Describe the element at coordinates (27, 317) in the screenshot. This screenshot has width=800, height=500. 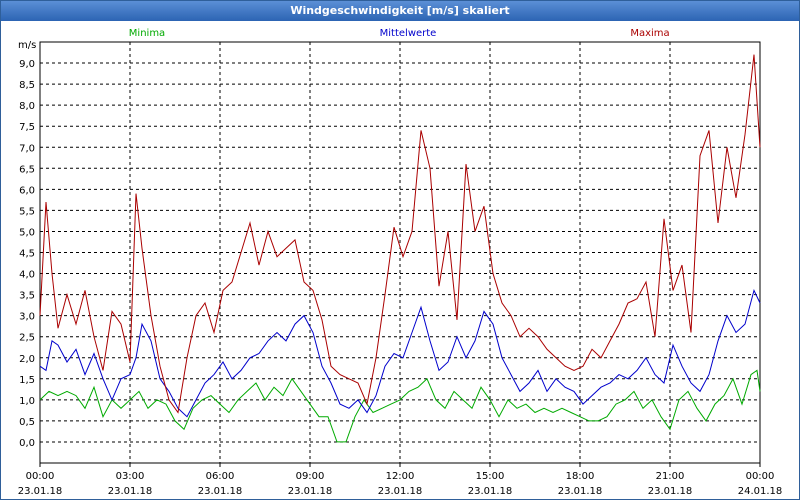
I see `y-tick-label: 3,0` at that location.